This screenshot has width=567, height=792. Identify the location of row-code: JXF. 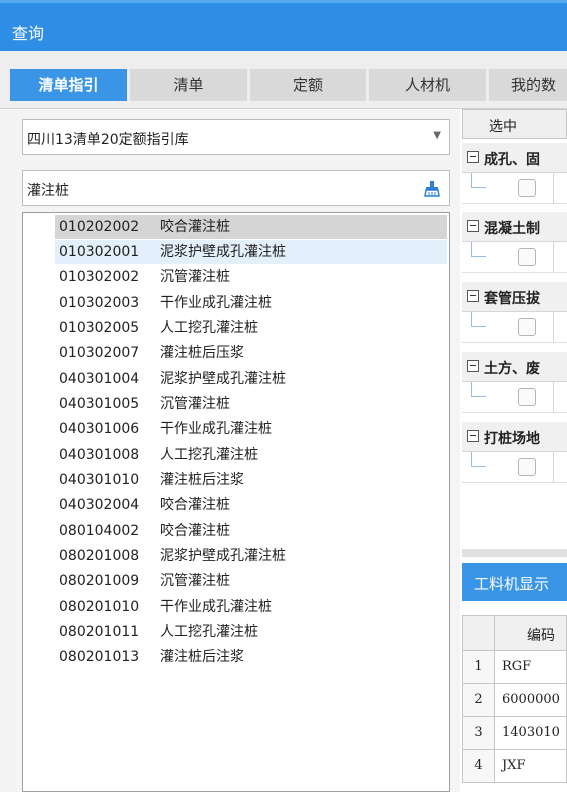
(514, 765).